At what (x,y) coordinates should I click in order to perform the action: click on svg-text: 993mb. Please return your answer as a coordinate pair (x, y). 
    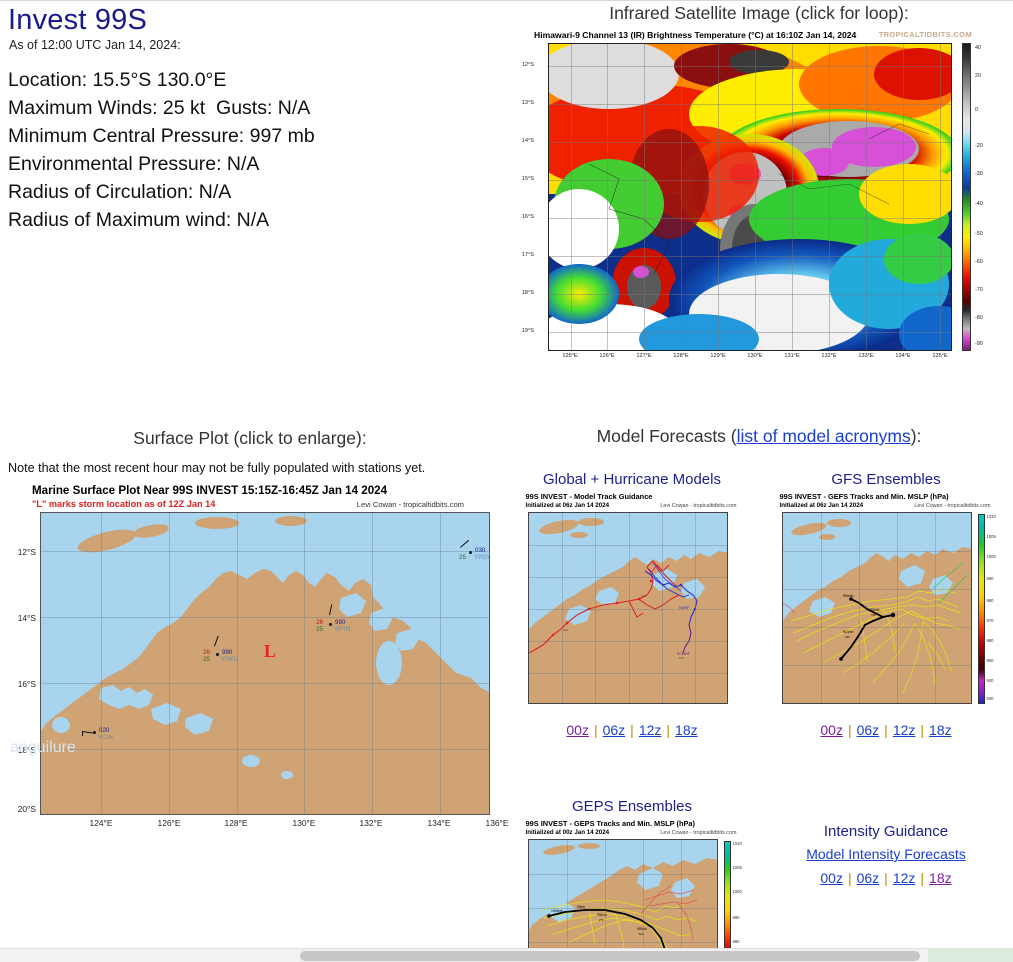
    Looking at the image, I should click on (642, 929).